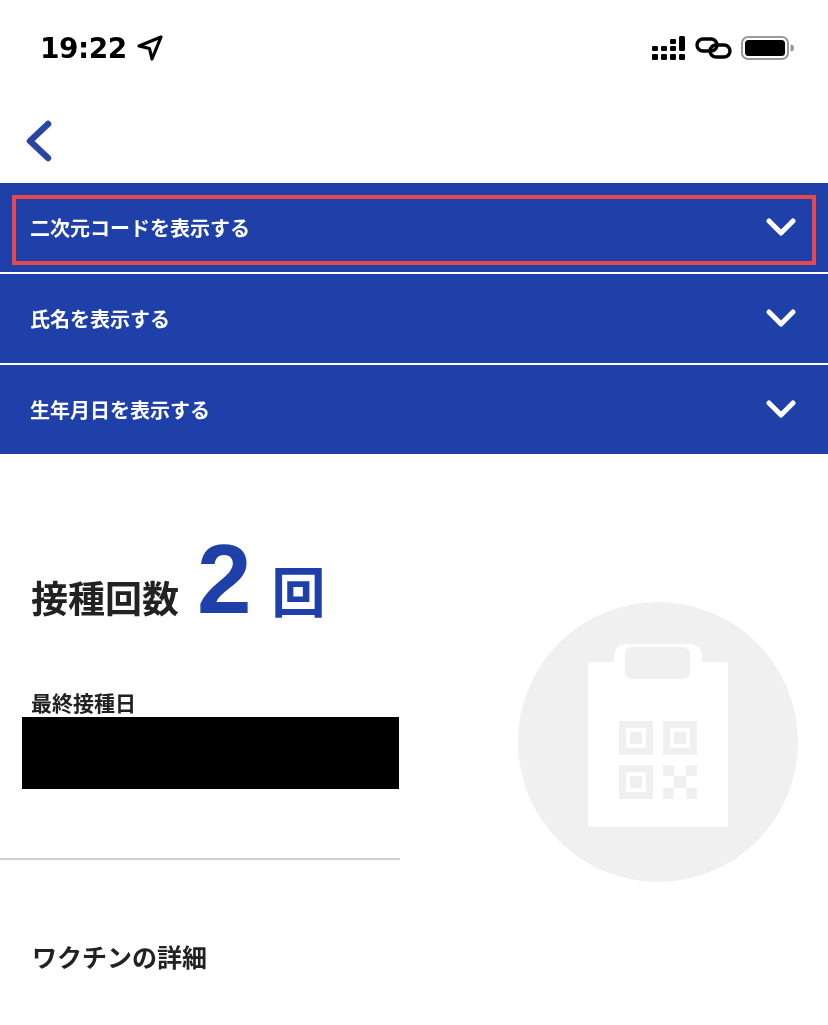 This screenshot has width=828, height=1025. I want to click on accordion-header: 二次元コードを表示する, so click(414, 227).